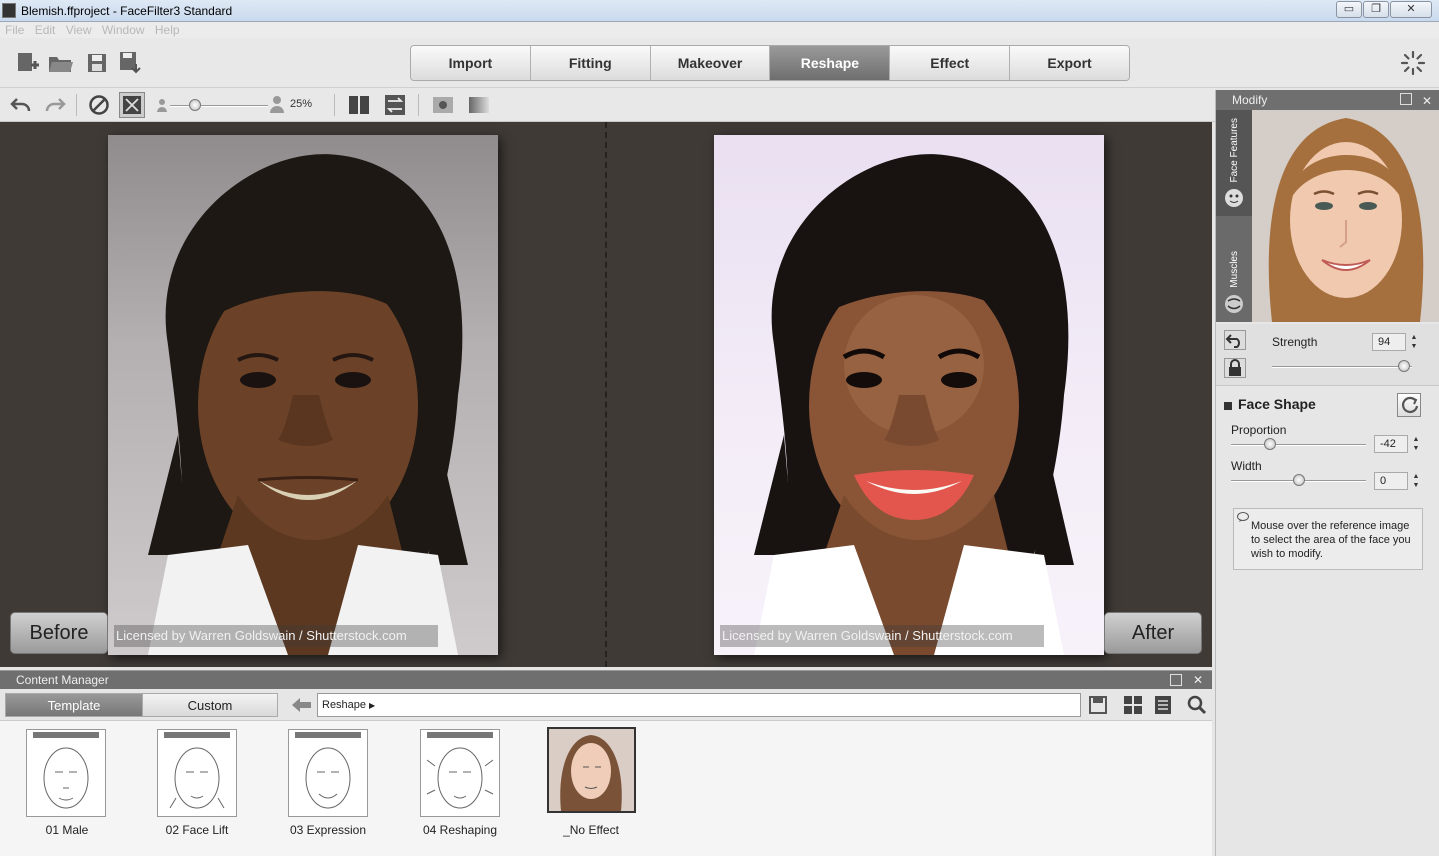 Image resolution: width=1439 pixels, height=856 pixels. What do you see at coordinates (167, 30) in the screenshot?
I see `menu-help: Help` at bounding box center [167, 30].